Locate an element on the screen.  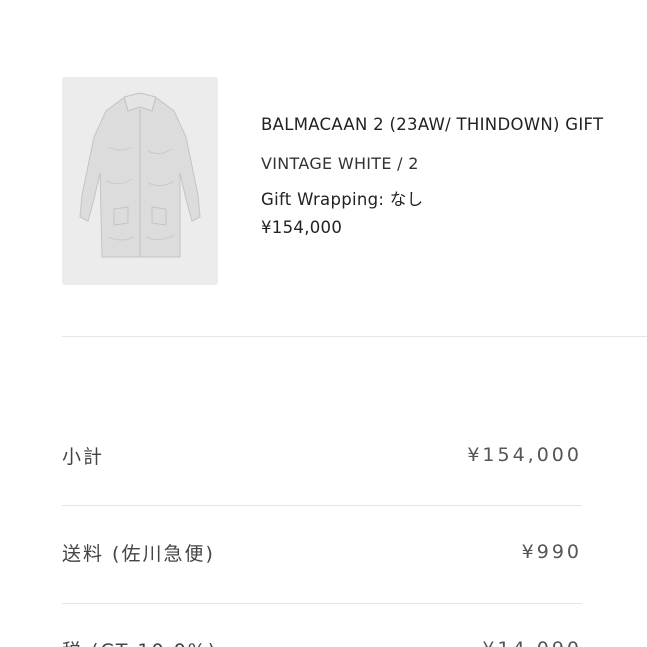
product-variant: VINTAGE WHITE / 2 is located at coordinates (340, 163).